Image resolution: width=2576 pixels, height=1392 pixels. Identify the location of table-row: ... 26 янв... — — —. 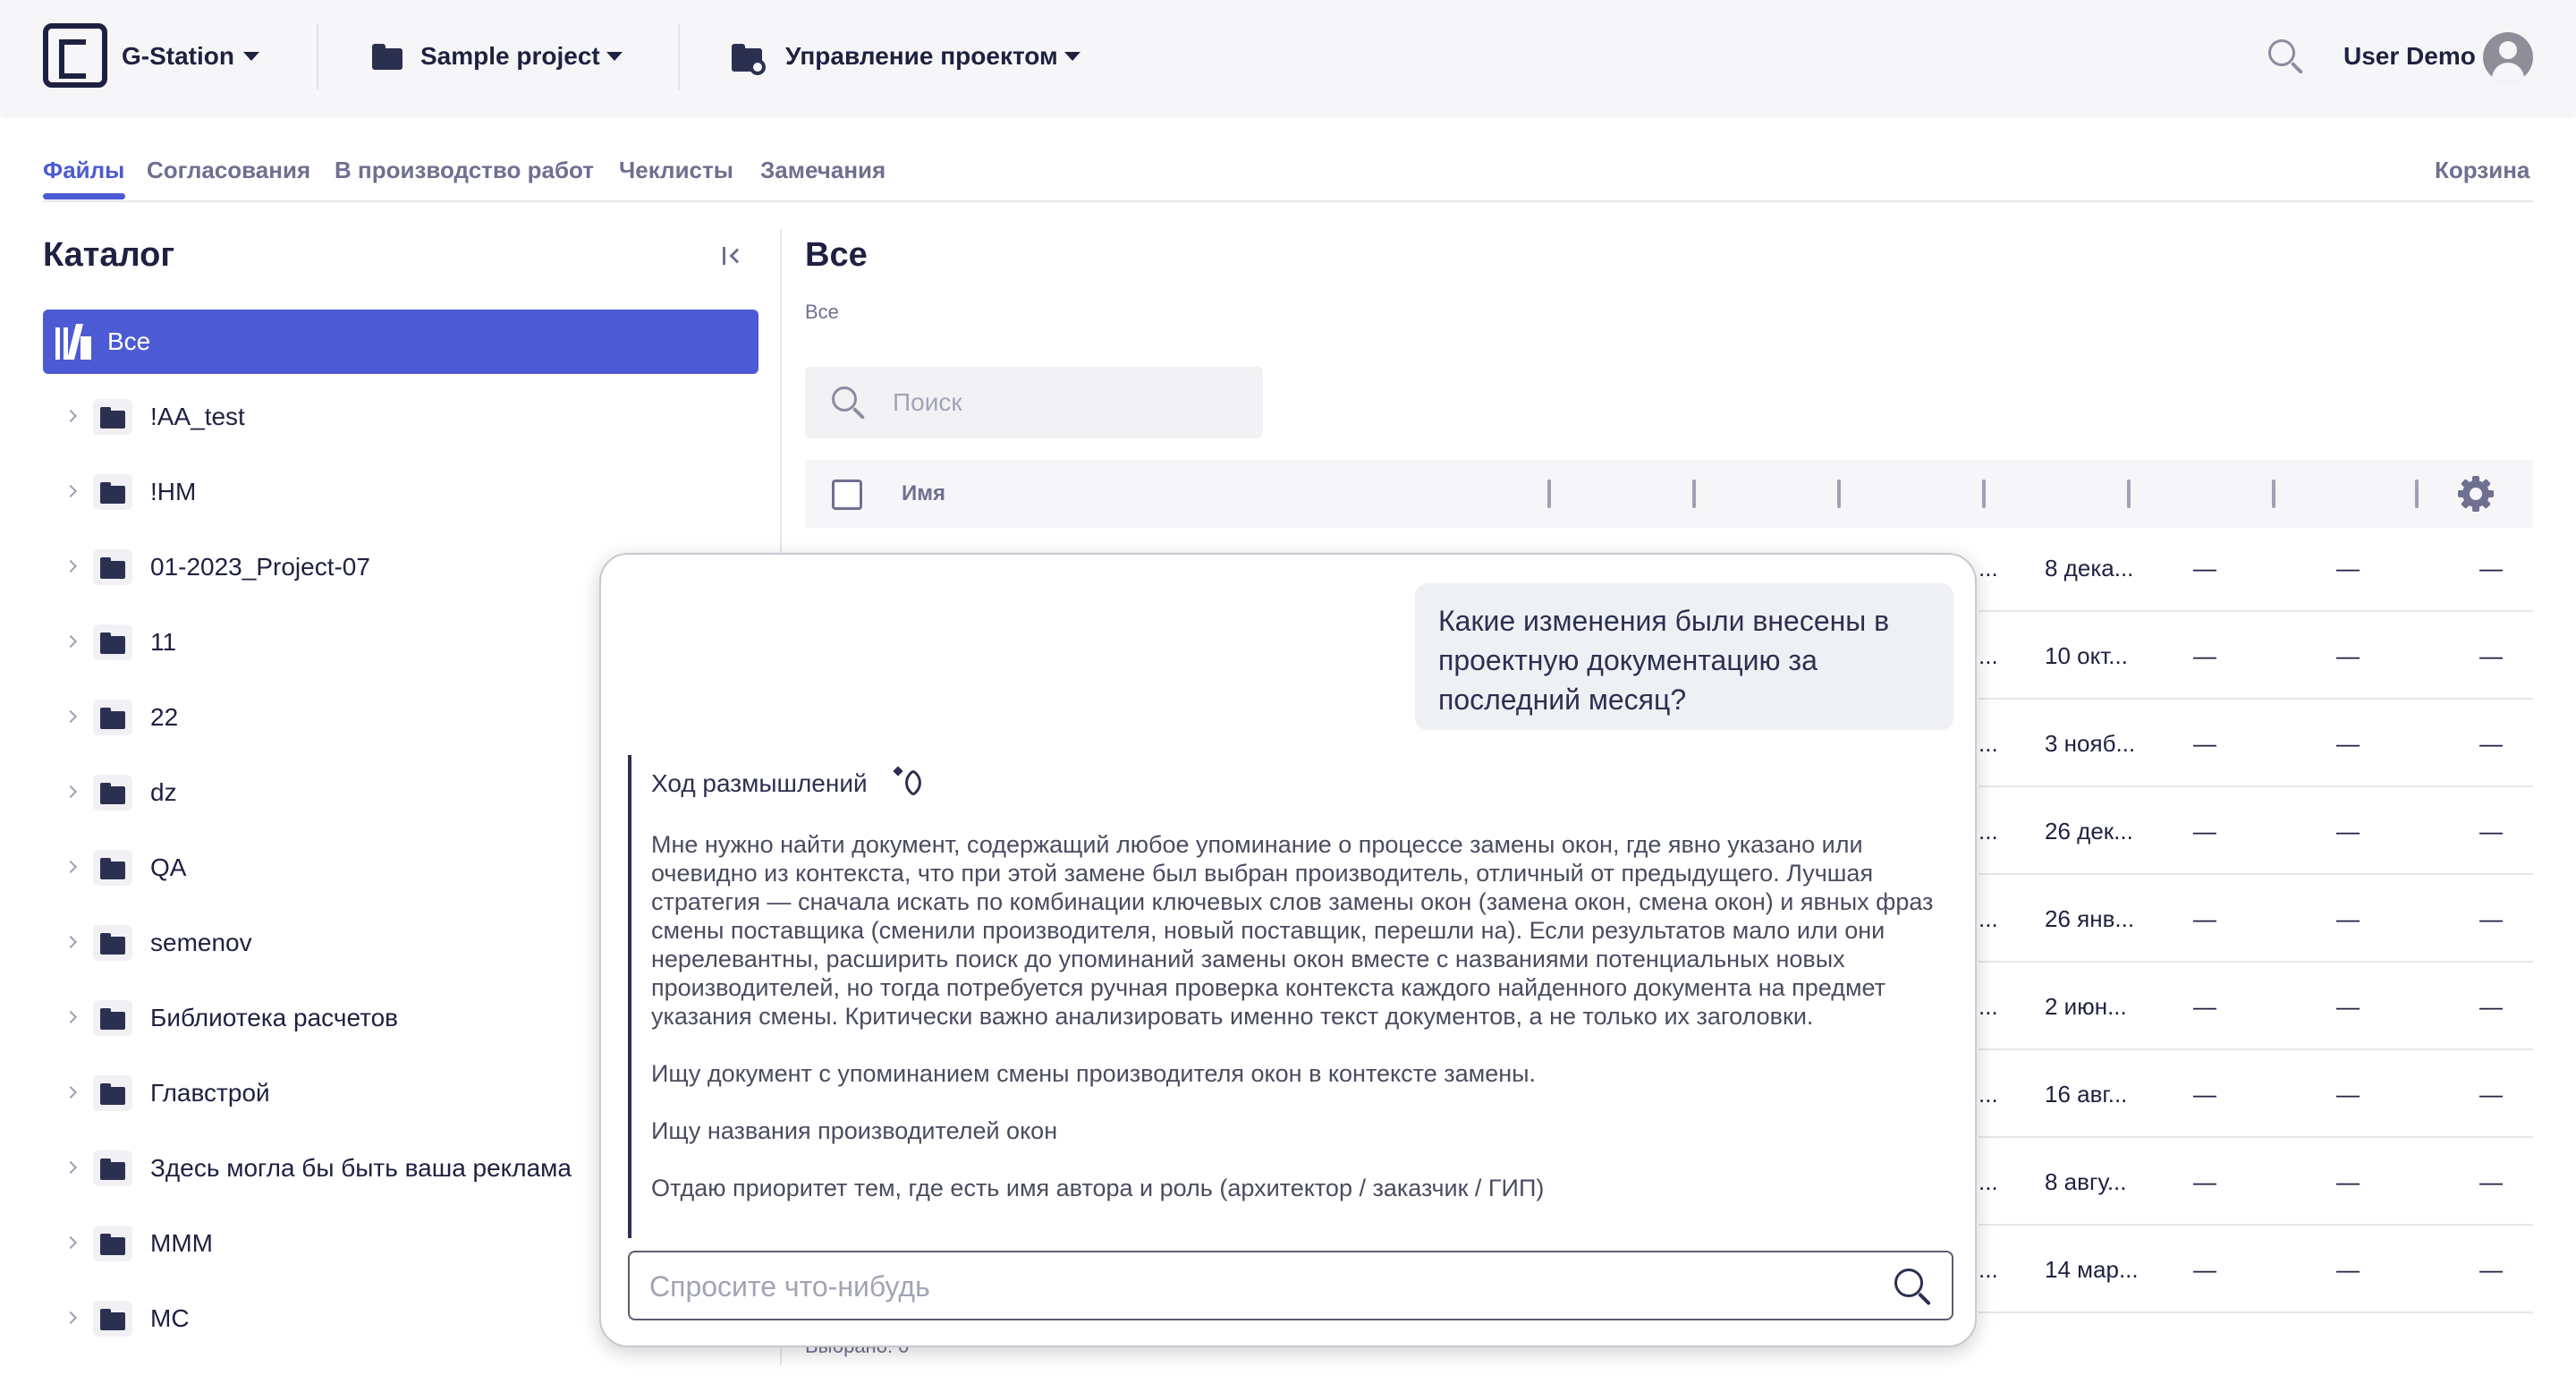
(2256, 919).